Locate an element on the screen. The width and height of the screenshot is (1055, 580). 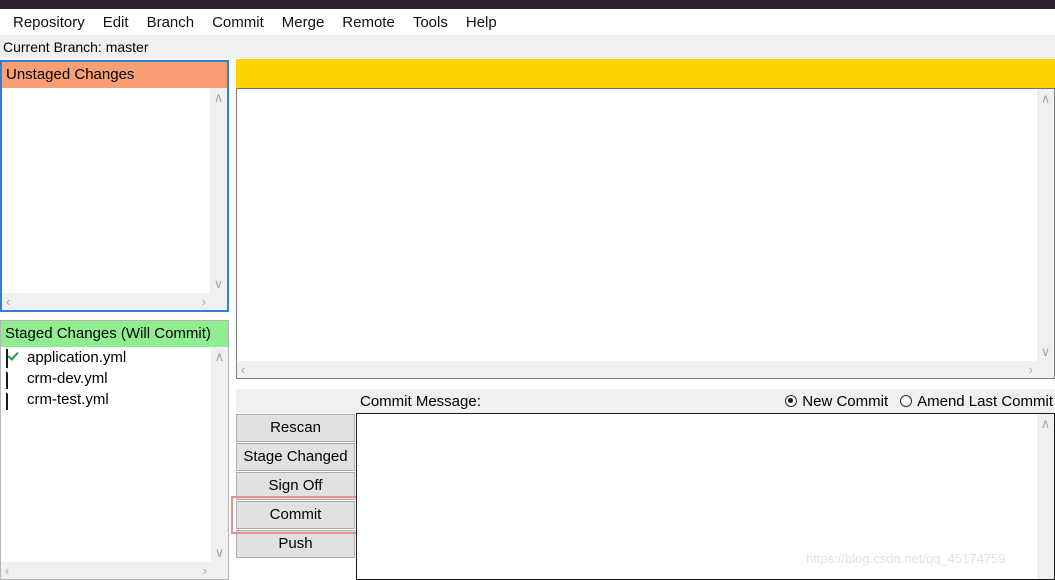
commit-button-wrapper: Commit is located at coordinates (294, 515).